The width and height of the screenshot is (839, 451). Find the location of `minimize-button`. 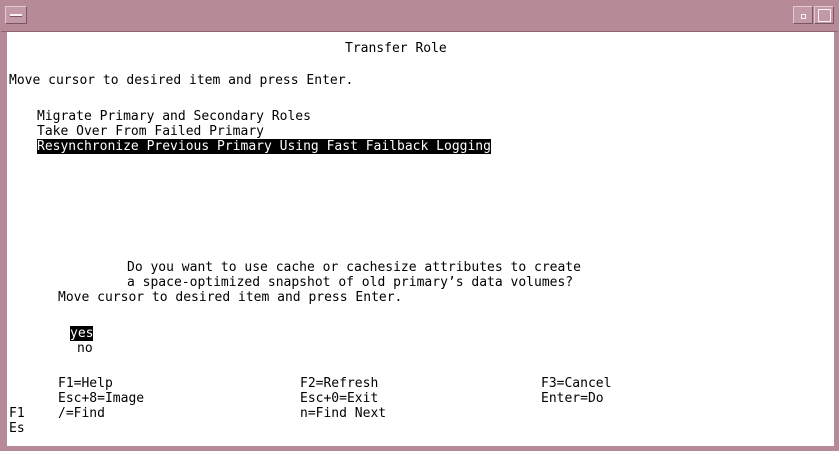

minimize-button is located at coordinates (803, 15).